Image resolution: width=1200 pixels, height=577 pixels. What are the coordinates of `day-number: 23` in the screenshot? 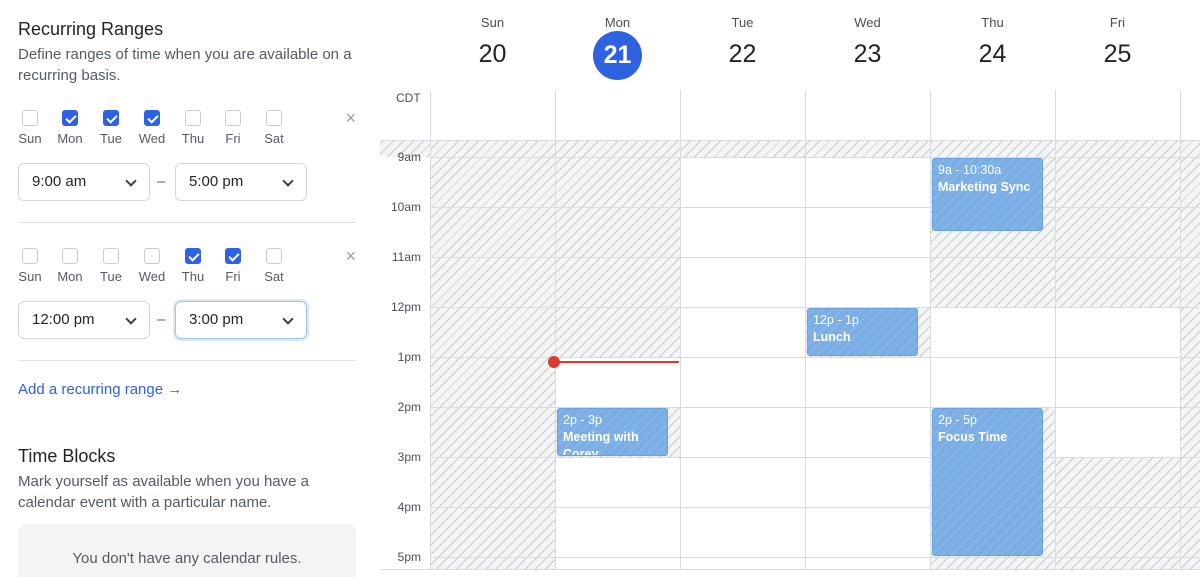 It's located at (867, 54).